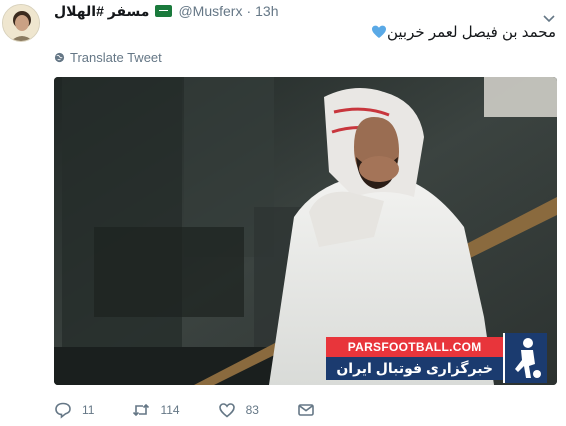 This screenshot has width=566, height=426. Describe the element at coordinates (116, 57) in the screenshot. I see `translate-label: Translate Tweet` at that location.